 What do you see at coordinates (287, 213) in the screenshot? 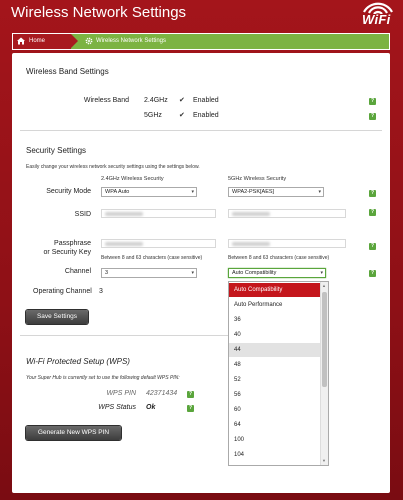
I see `ssid-5-input` at bounding box center [287, 213].